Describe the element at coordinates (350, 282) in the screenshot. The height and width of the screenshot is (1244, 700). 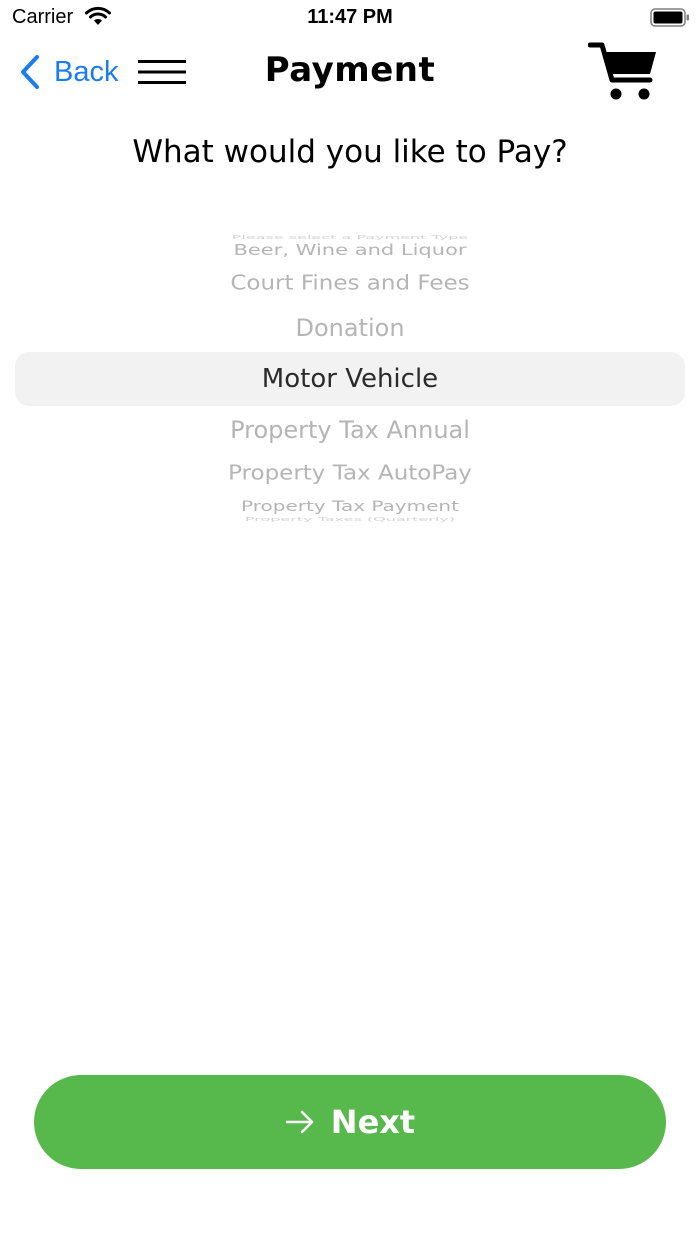
I see `picker-option: Court Fines and Fees` at that location.